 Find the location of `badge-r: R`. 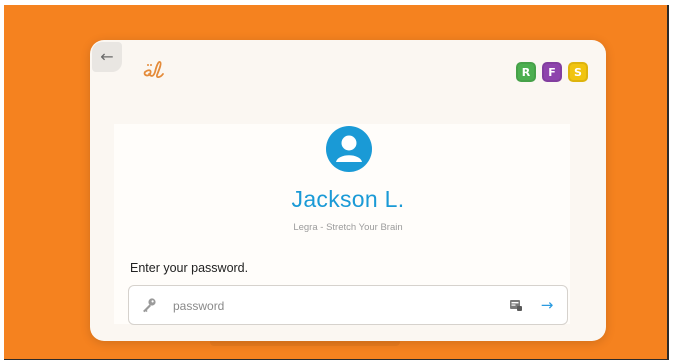

badge-r: R is located at coordinates (526, 72).